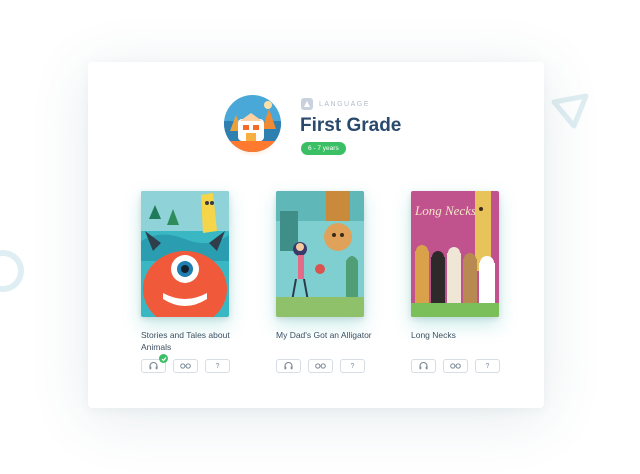 The height and width of the screenshot is (474, 640). Describe the element at coordinates (324, 140) in the screenshot. I see `course-header: LANGUAGE First Grade 6 - 7 years` at that location.